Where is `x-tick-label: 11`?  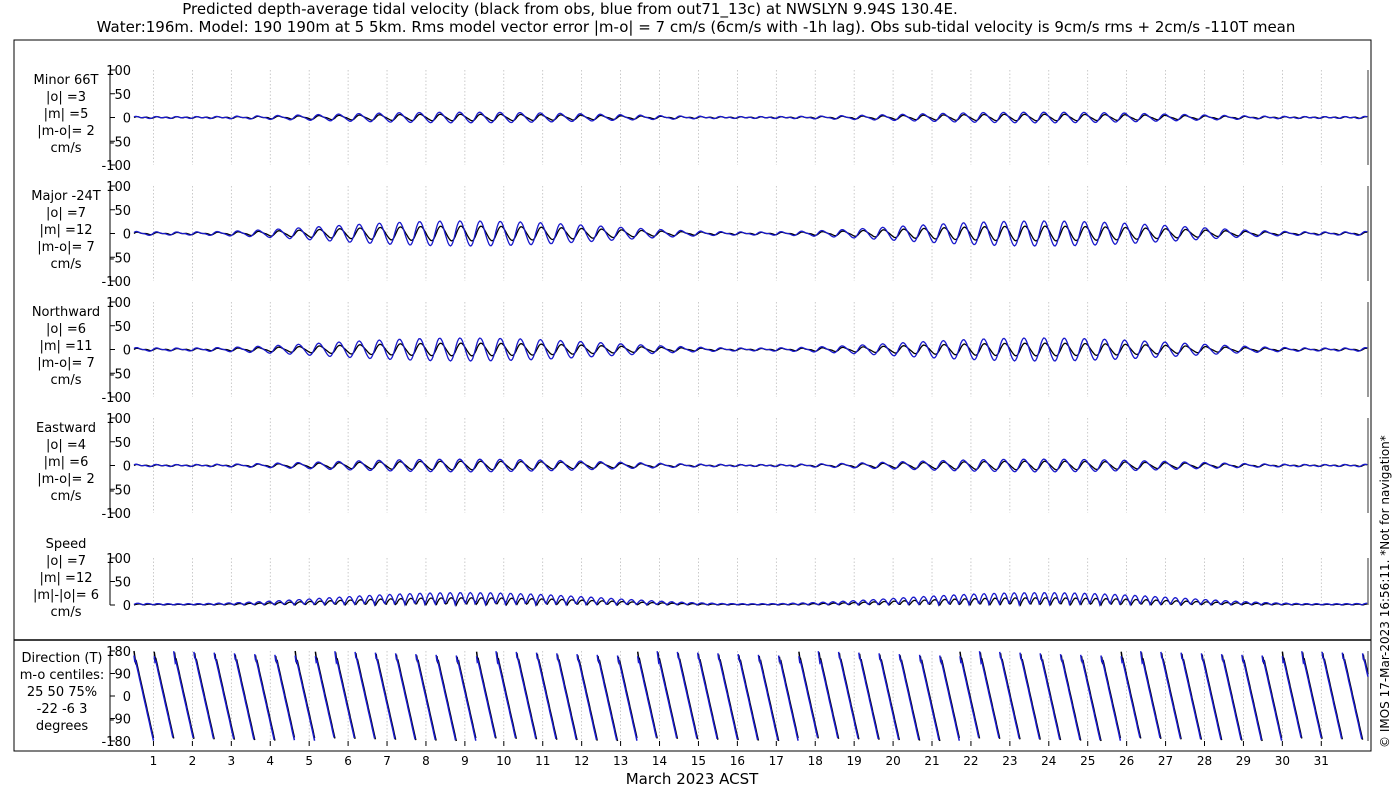
x-tick-label: 11 is located at coordinates (542, 761).